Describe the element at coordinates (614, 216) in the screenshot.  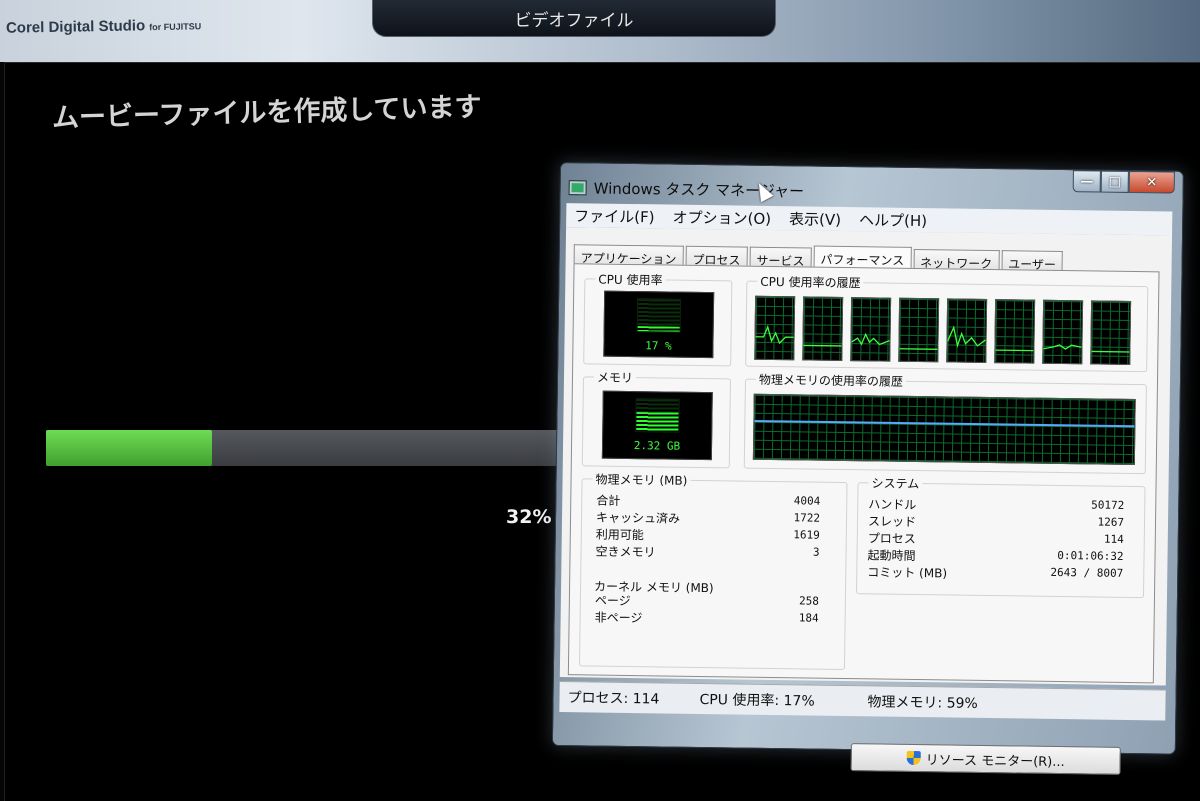
I see `menu-file: ファイル(F)` at that location.